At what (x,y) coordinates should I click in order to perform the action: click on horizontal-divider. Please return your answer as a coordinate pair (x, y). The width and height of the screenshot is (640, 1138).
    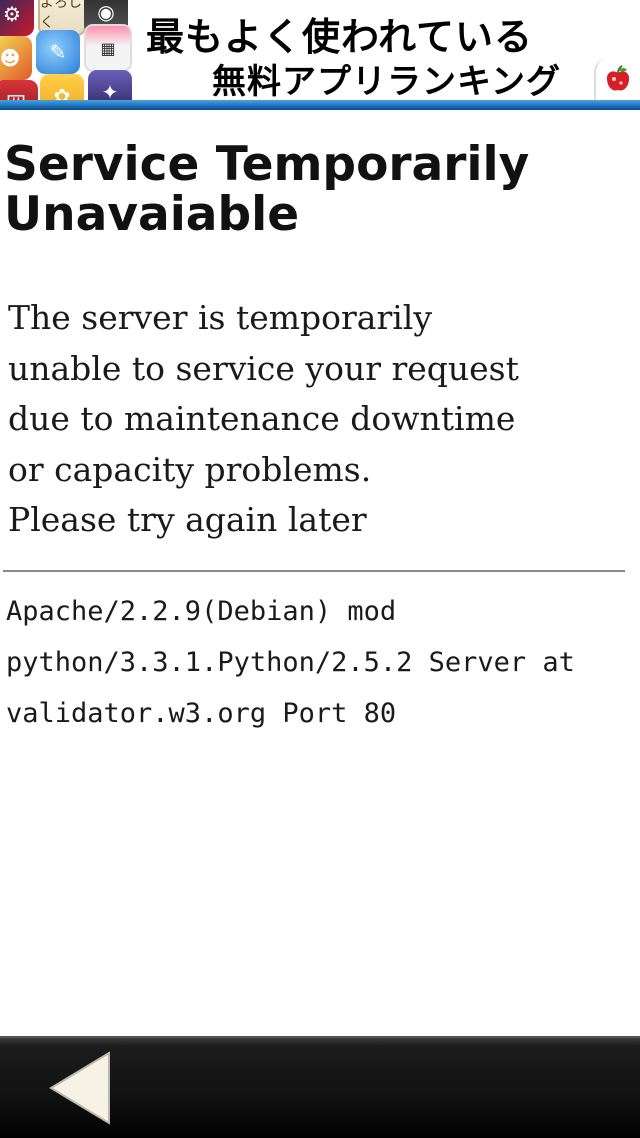
    Looking at the image, I should click on (314, 571).